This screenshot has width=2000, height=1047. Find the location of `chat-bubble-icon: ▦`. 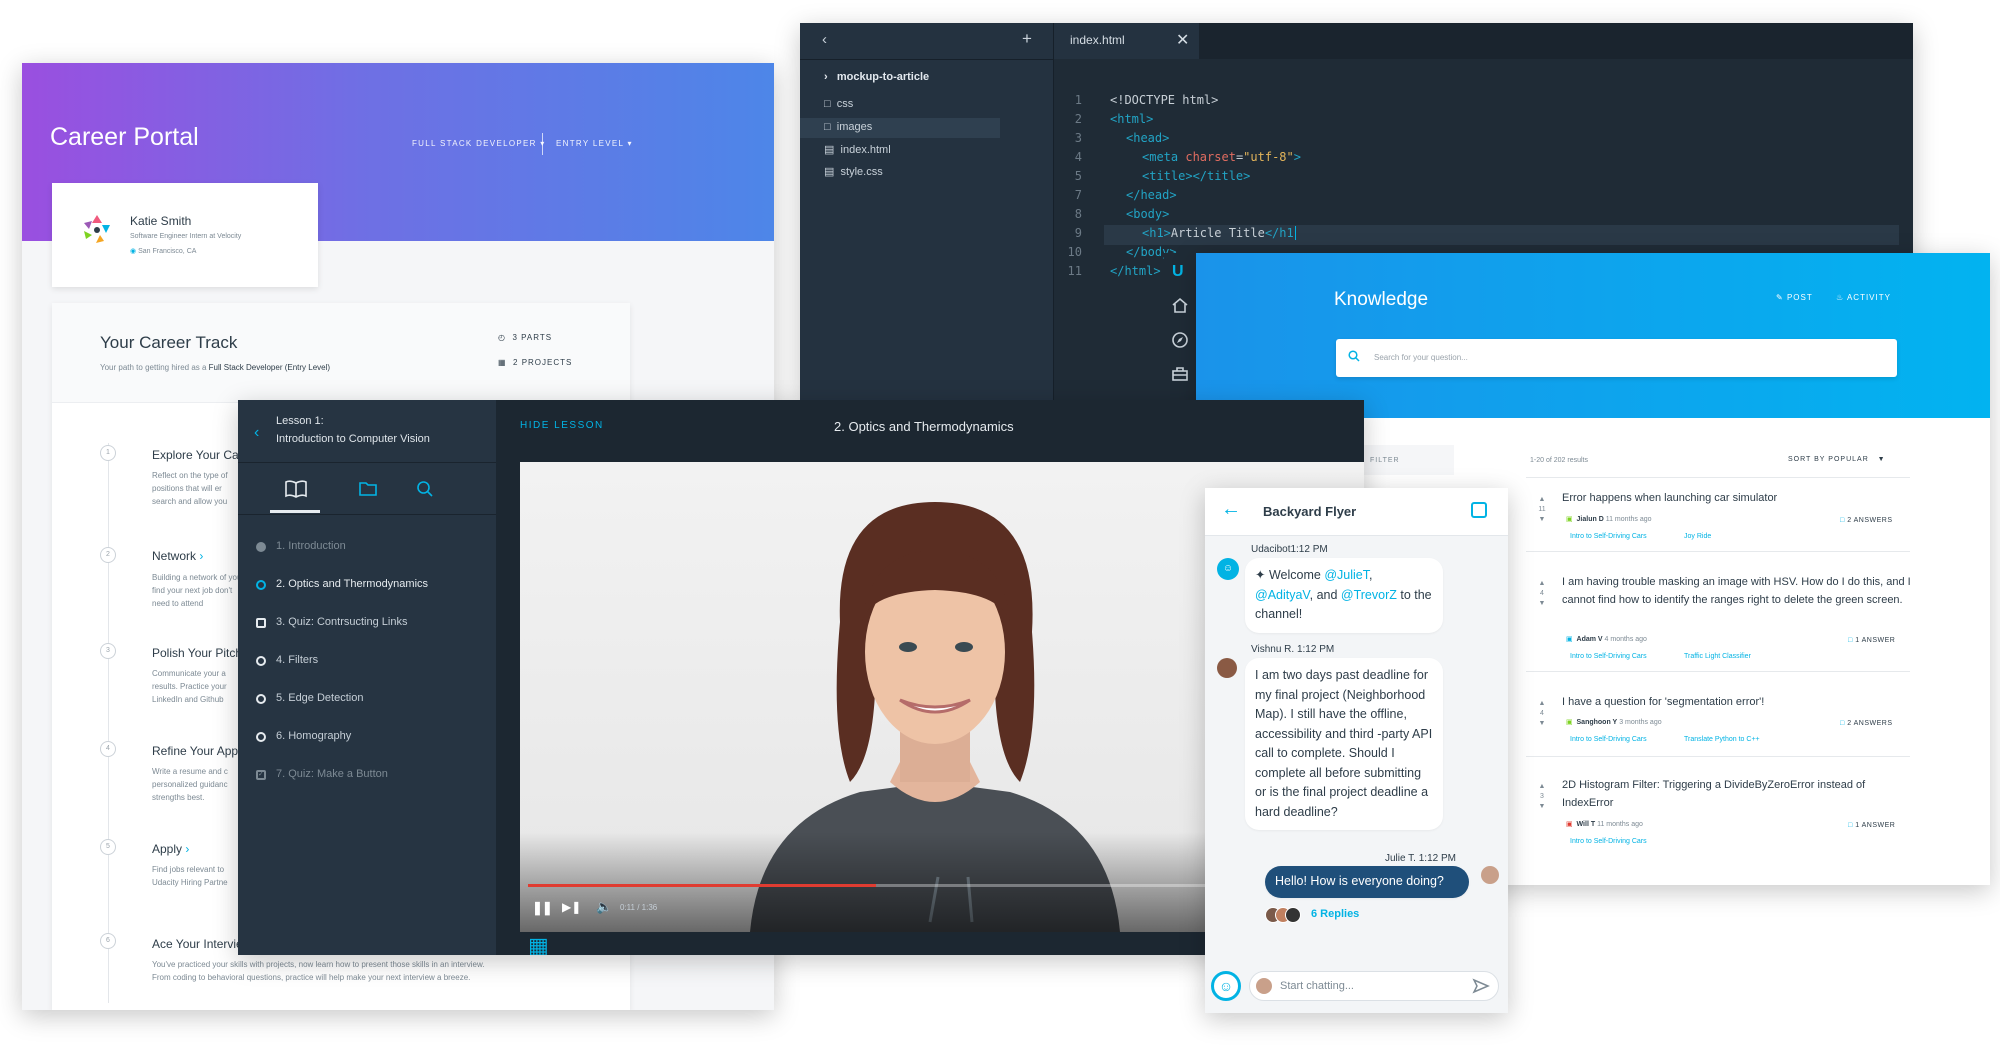

chat-bubble-icon: ▦ is located at coordinates (538, 944).